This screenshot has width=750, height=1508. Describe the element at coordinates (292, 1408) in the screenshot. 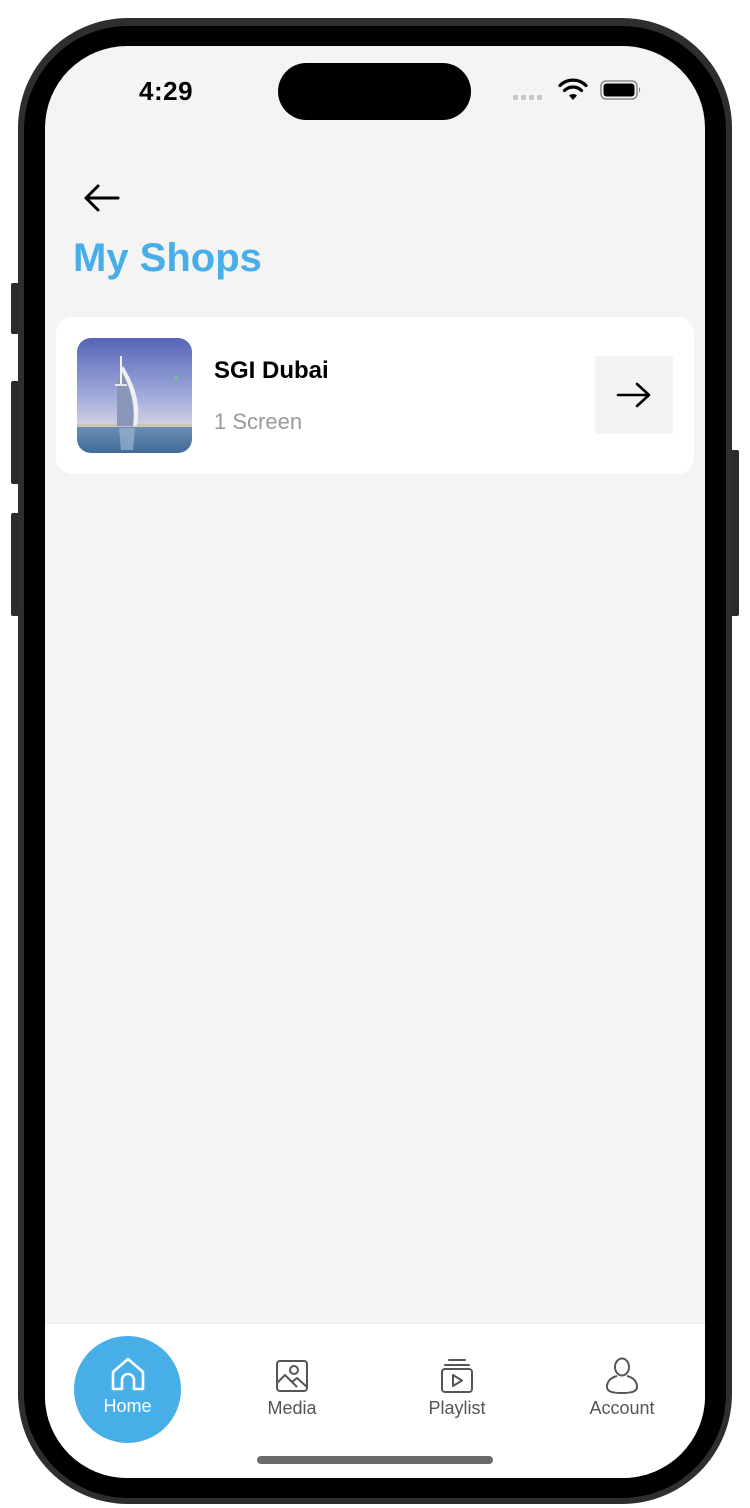

I see `tab-label: Media` at that location.